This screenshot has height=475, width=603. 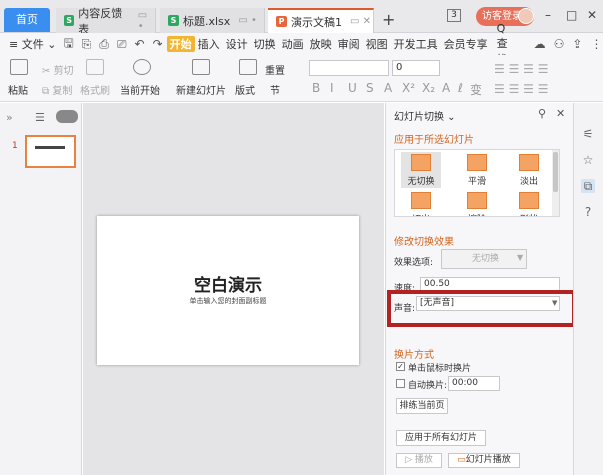 What do you see at coordinates (425, 115) in the screenshot?
I see `pane-title: 幻灯片切换 ⌄` at bounding box center [425, 115].